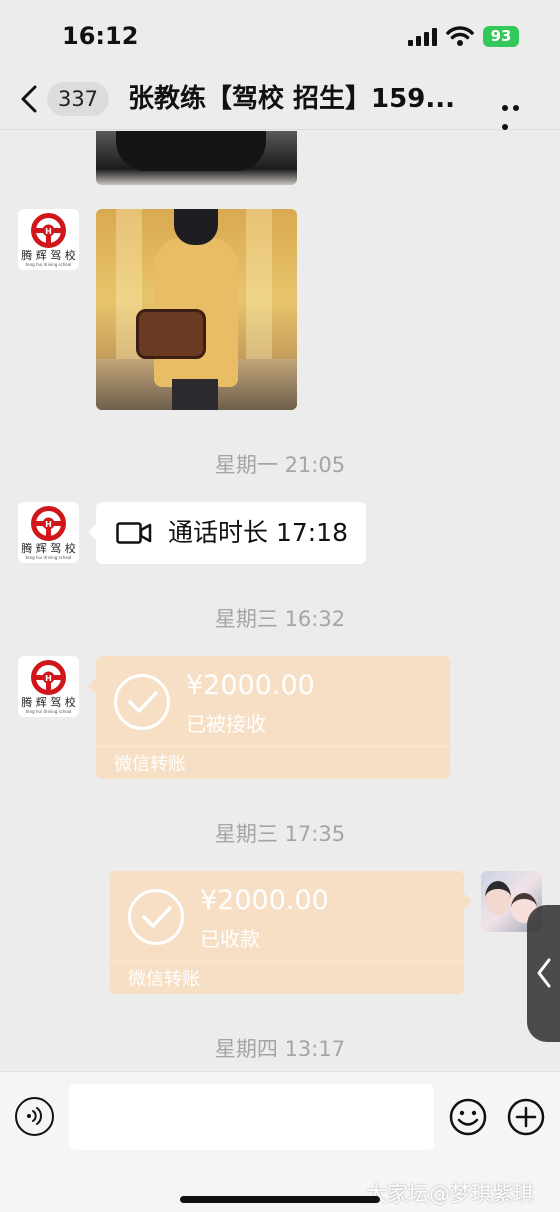 The image size is (560, 1212). I want to click on wechat-transfer-bubble: ¥2000.00 已收款 微信转账, so click(291, 932).